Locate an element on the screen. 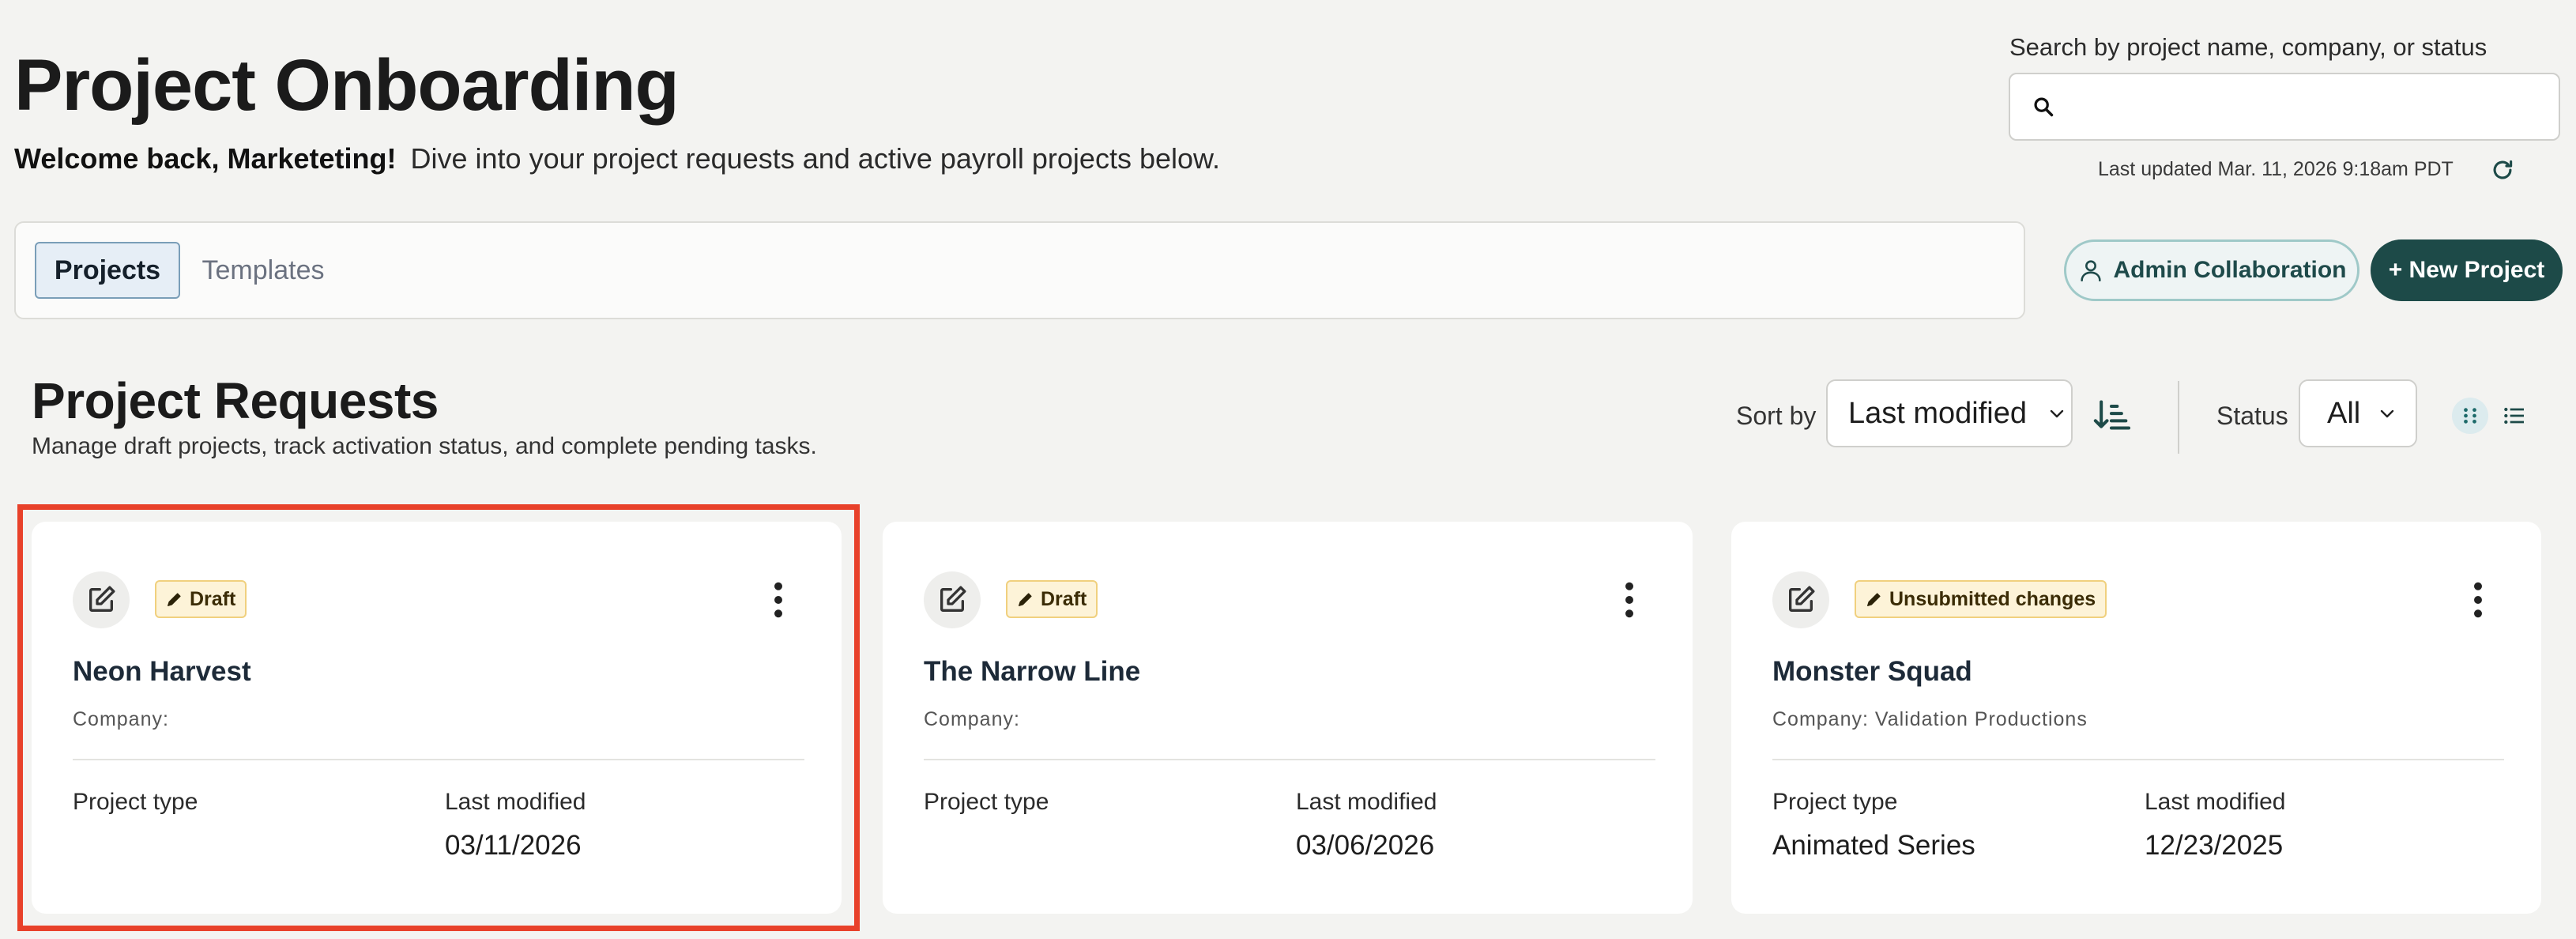 This screenshot has width=2576, height=939. project-type-value: Animated Series is located at coordinates (1873, 845).